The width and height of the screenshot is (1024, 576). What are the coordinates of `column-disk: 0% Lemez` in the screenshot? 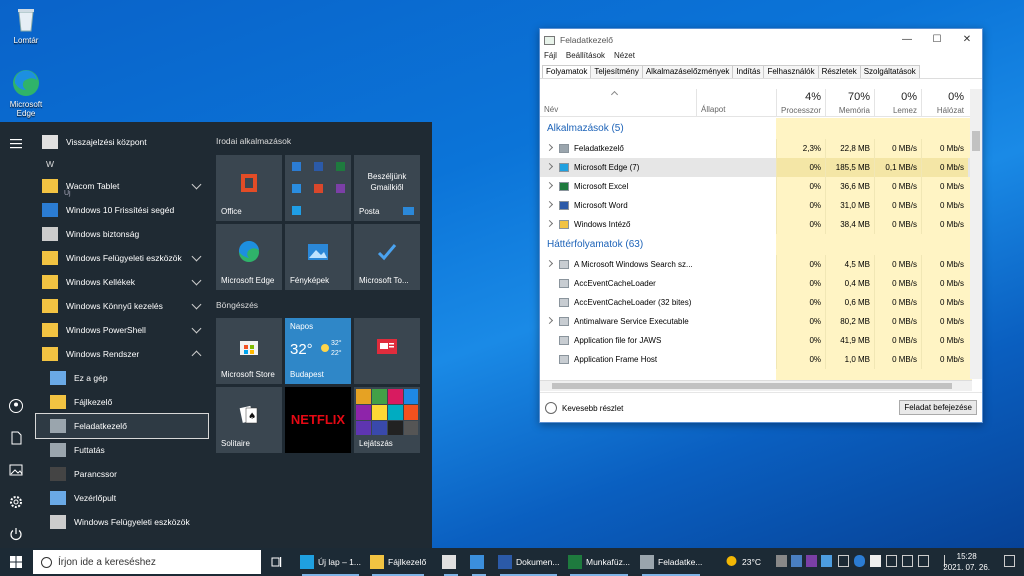 It's located at (897, 103).